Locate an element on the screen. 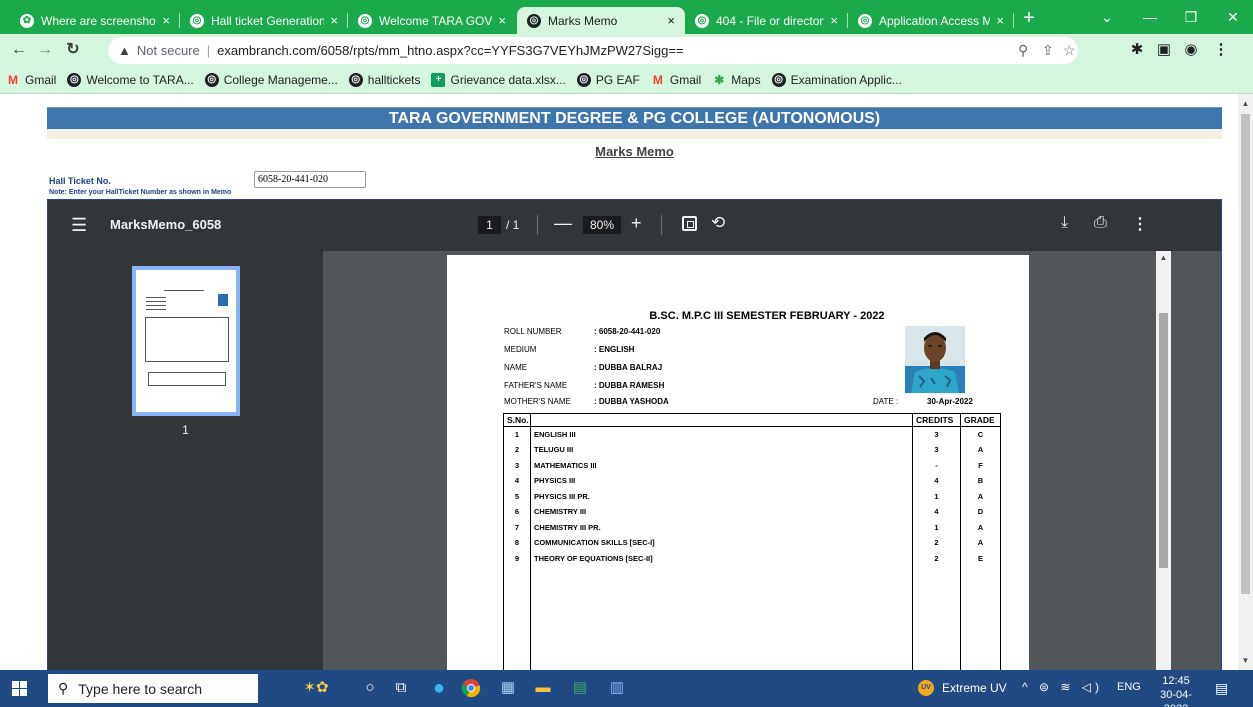  tab-search-dropdown-icon: ⌄ is located at coordinates (1107, 17).